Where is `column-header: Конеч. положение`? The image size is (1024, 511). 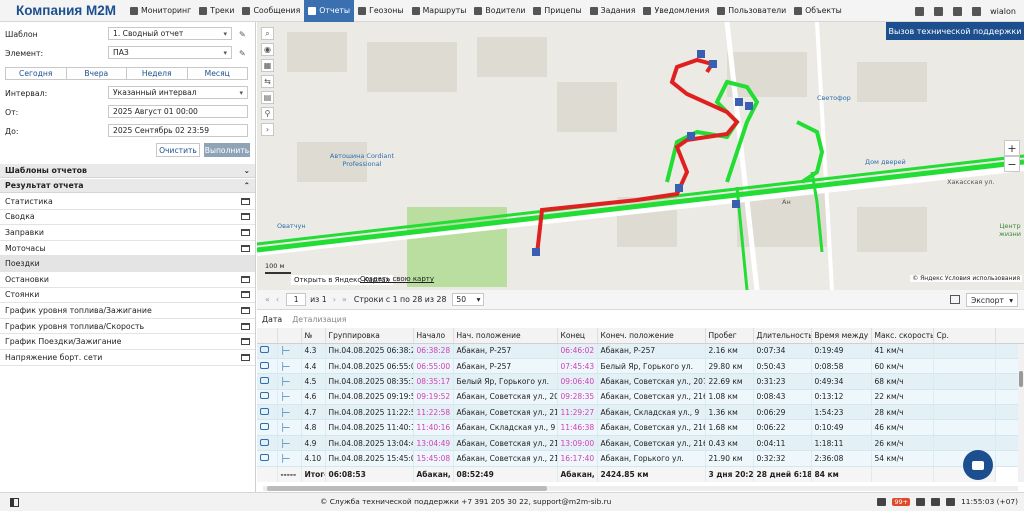
column-header: Конеч. положение is located at coordinates (651, 336).